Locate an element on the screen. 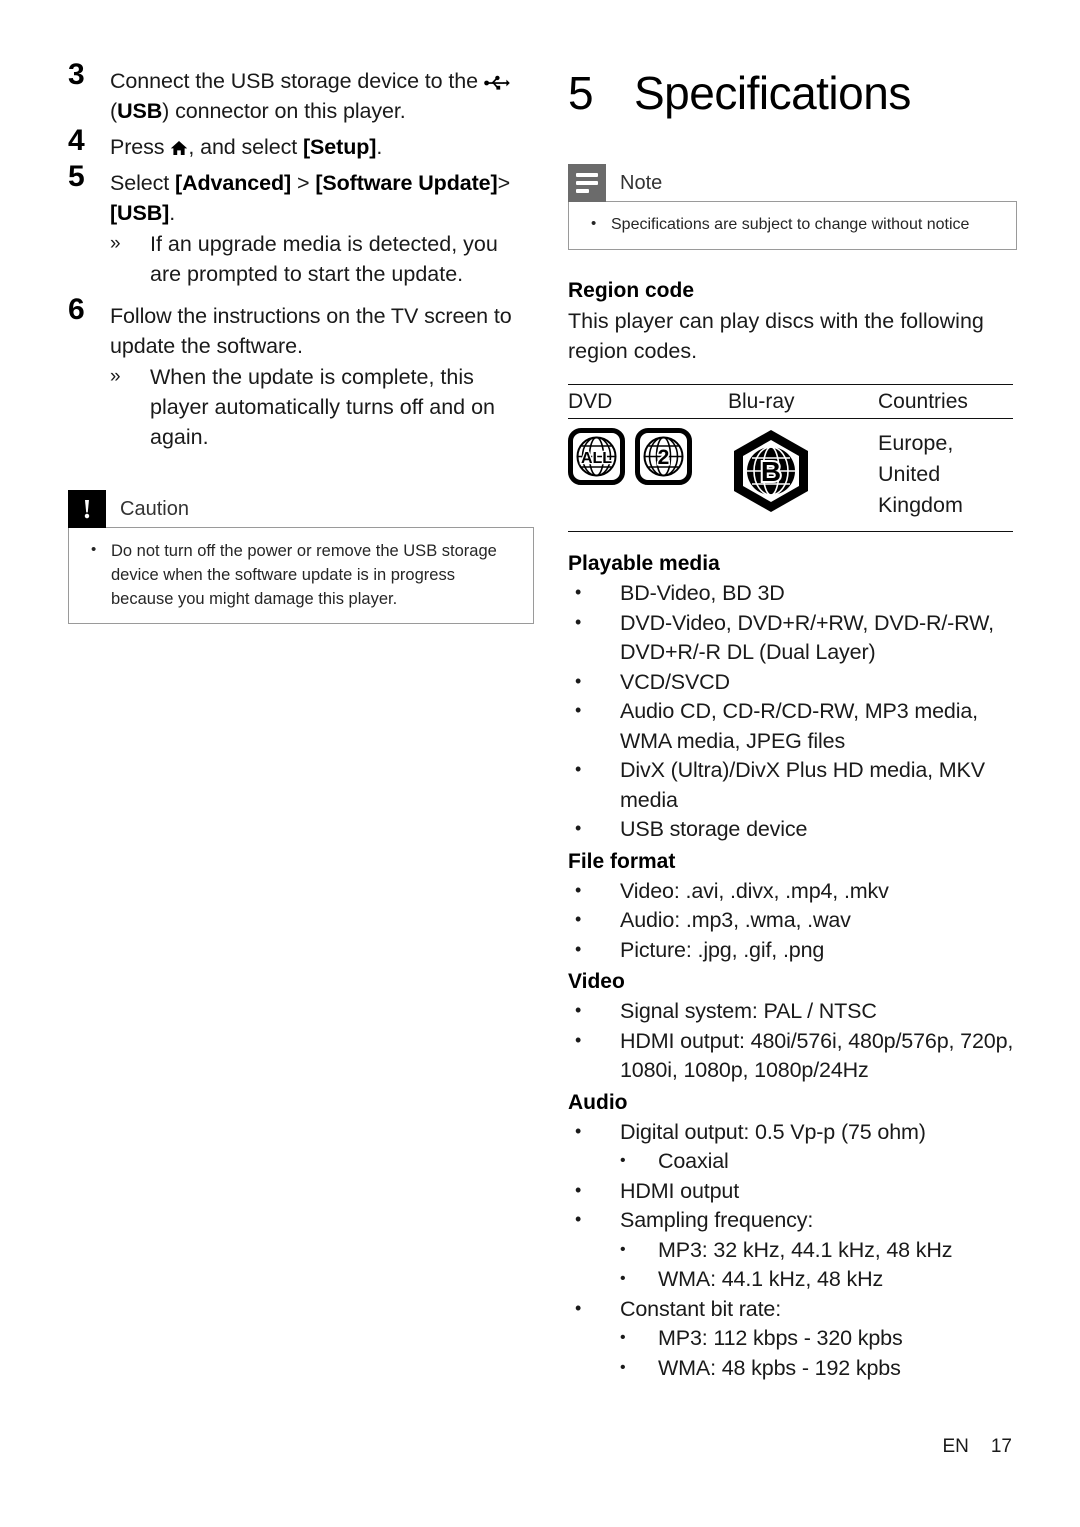  list-item: Constant bit rate: is located at coordinates (792, 1309).